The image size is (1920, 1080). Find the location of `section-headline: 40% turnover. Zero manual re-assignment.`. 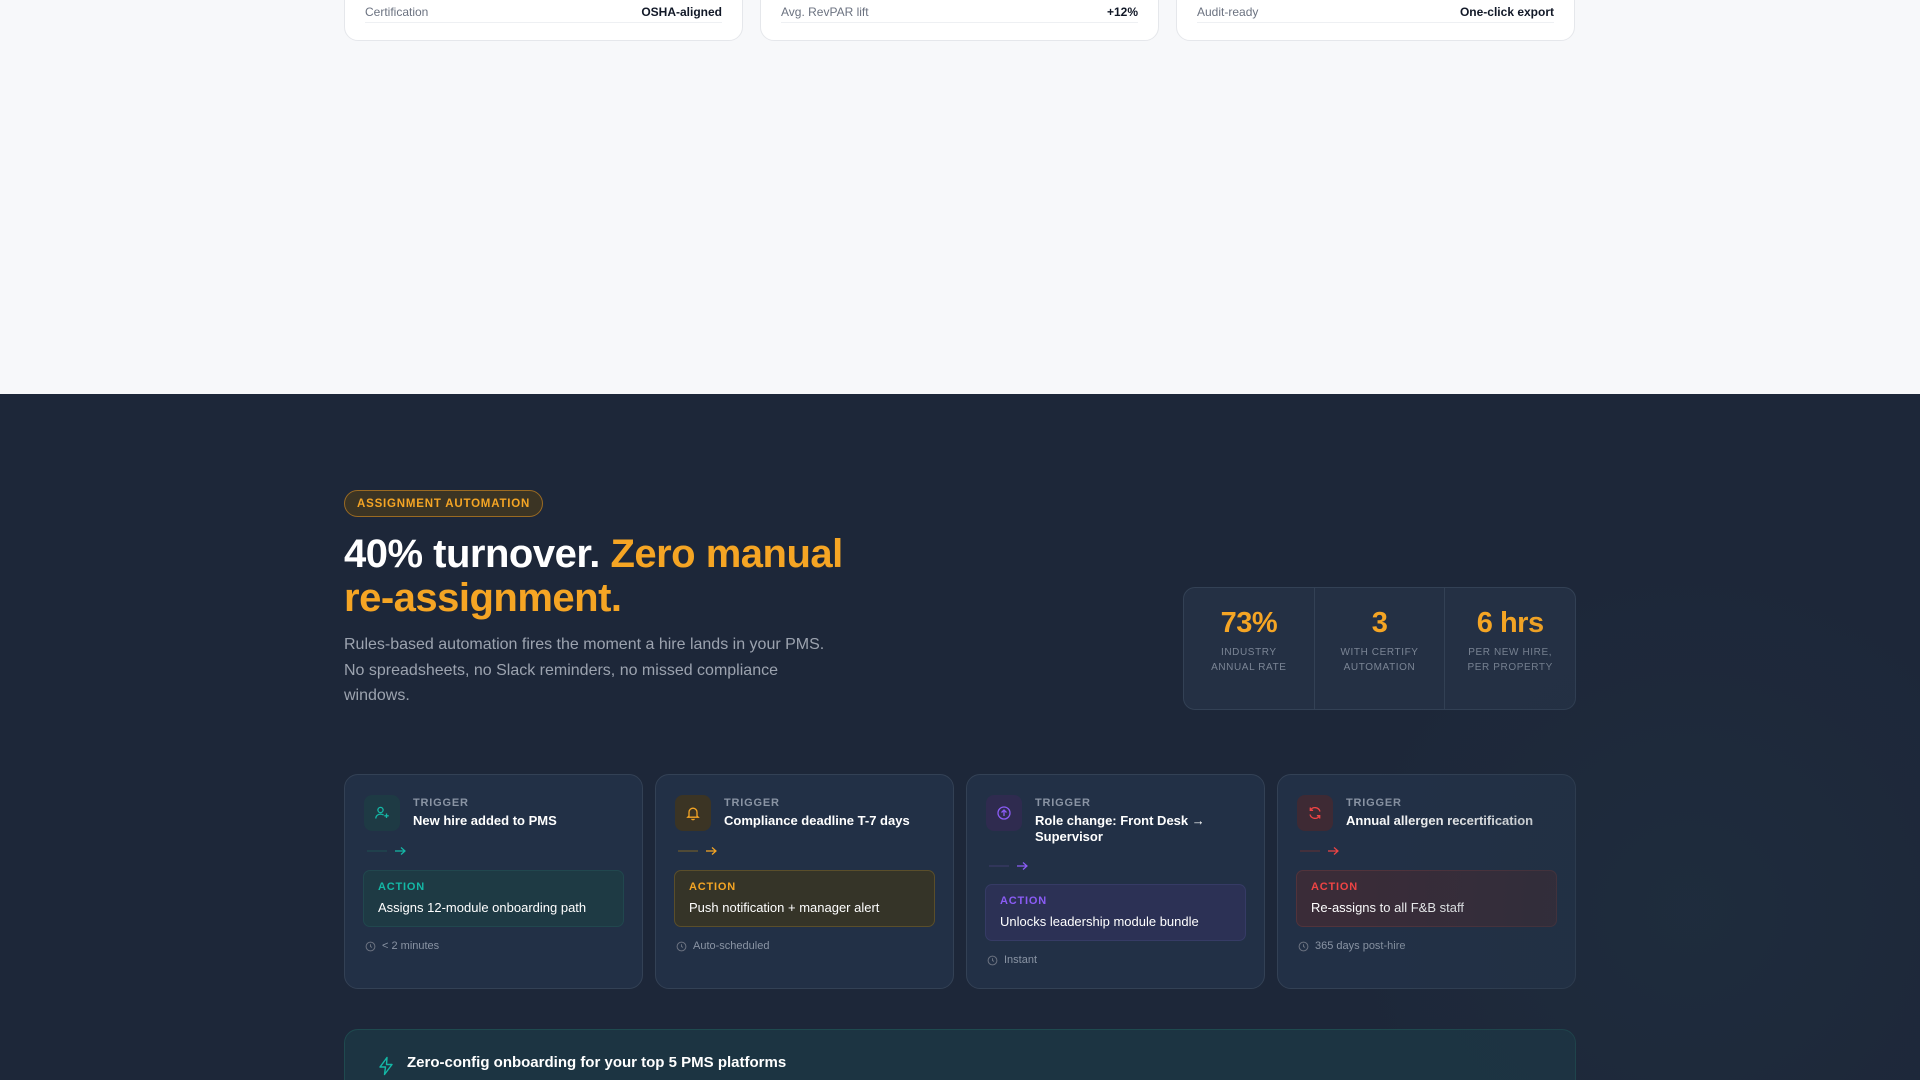

section-headline: 40% turnover. Zero manual re-assignment. is located at coordinates (604, 576).